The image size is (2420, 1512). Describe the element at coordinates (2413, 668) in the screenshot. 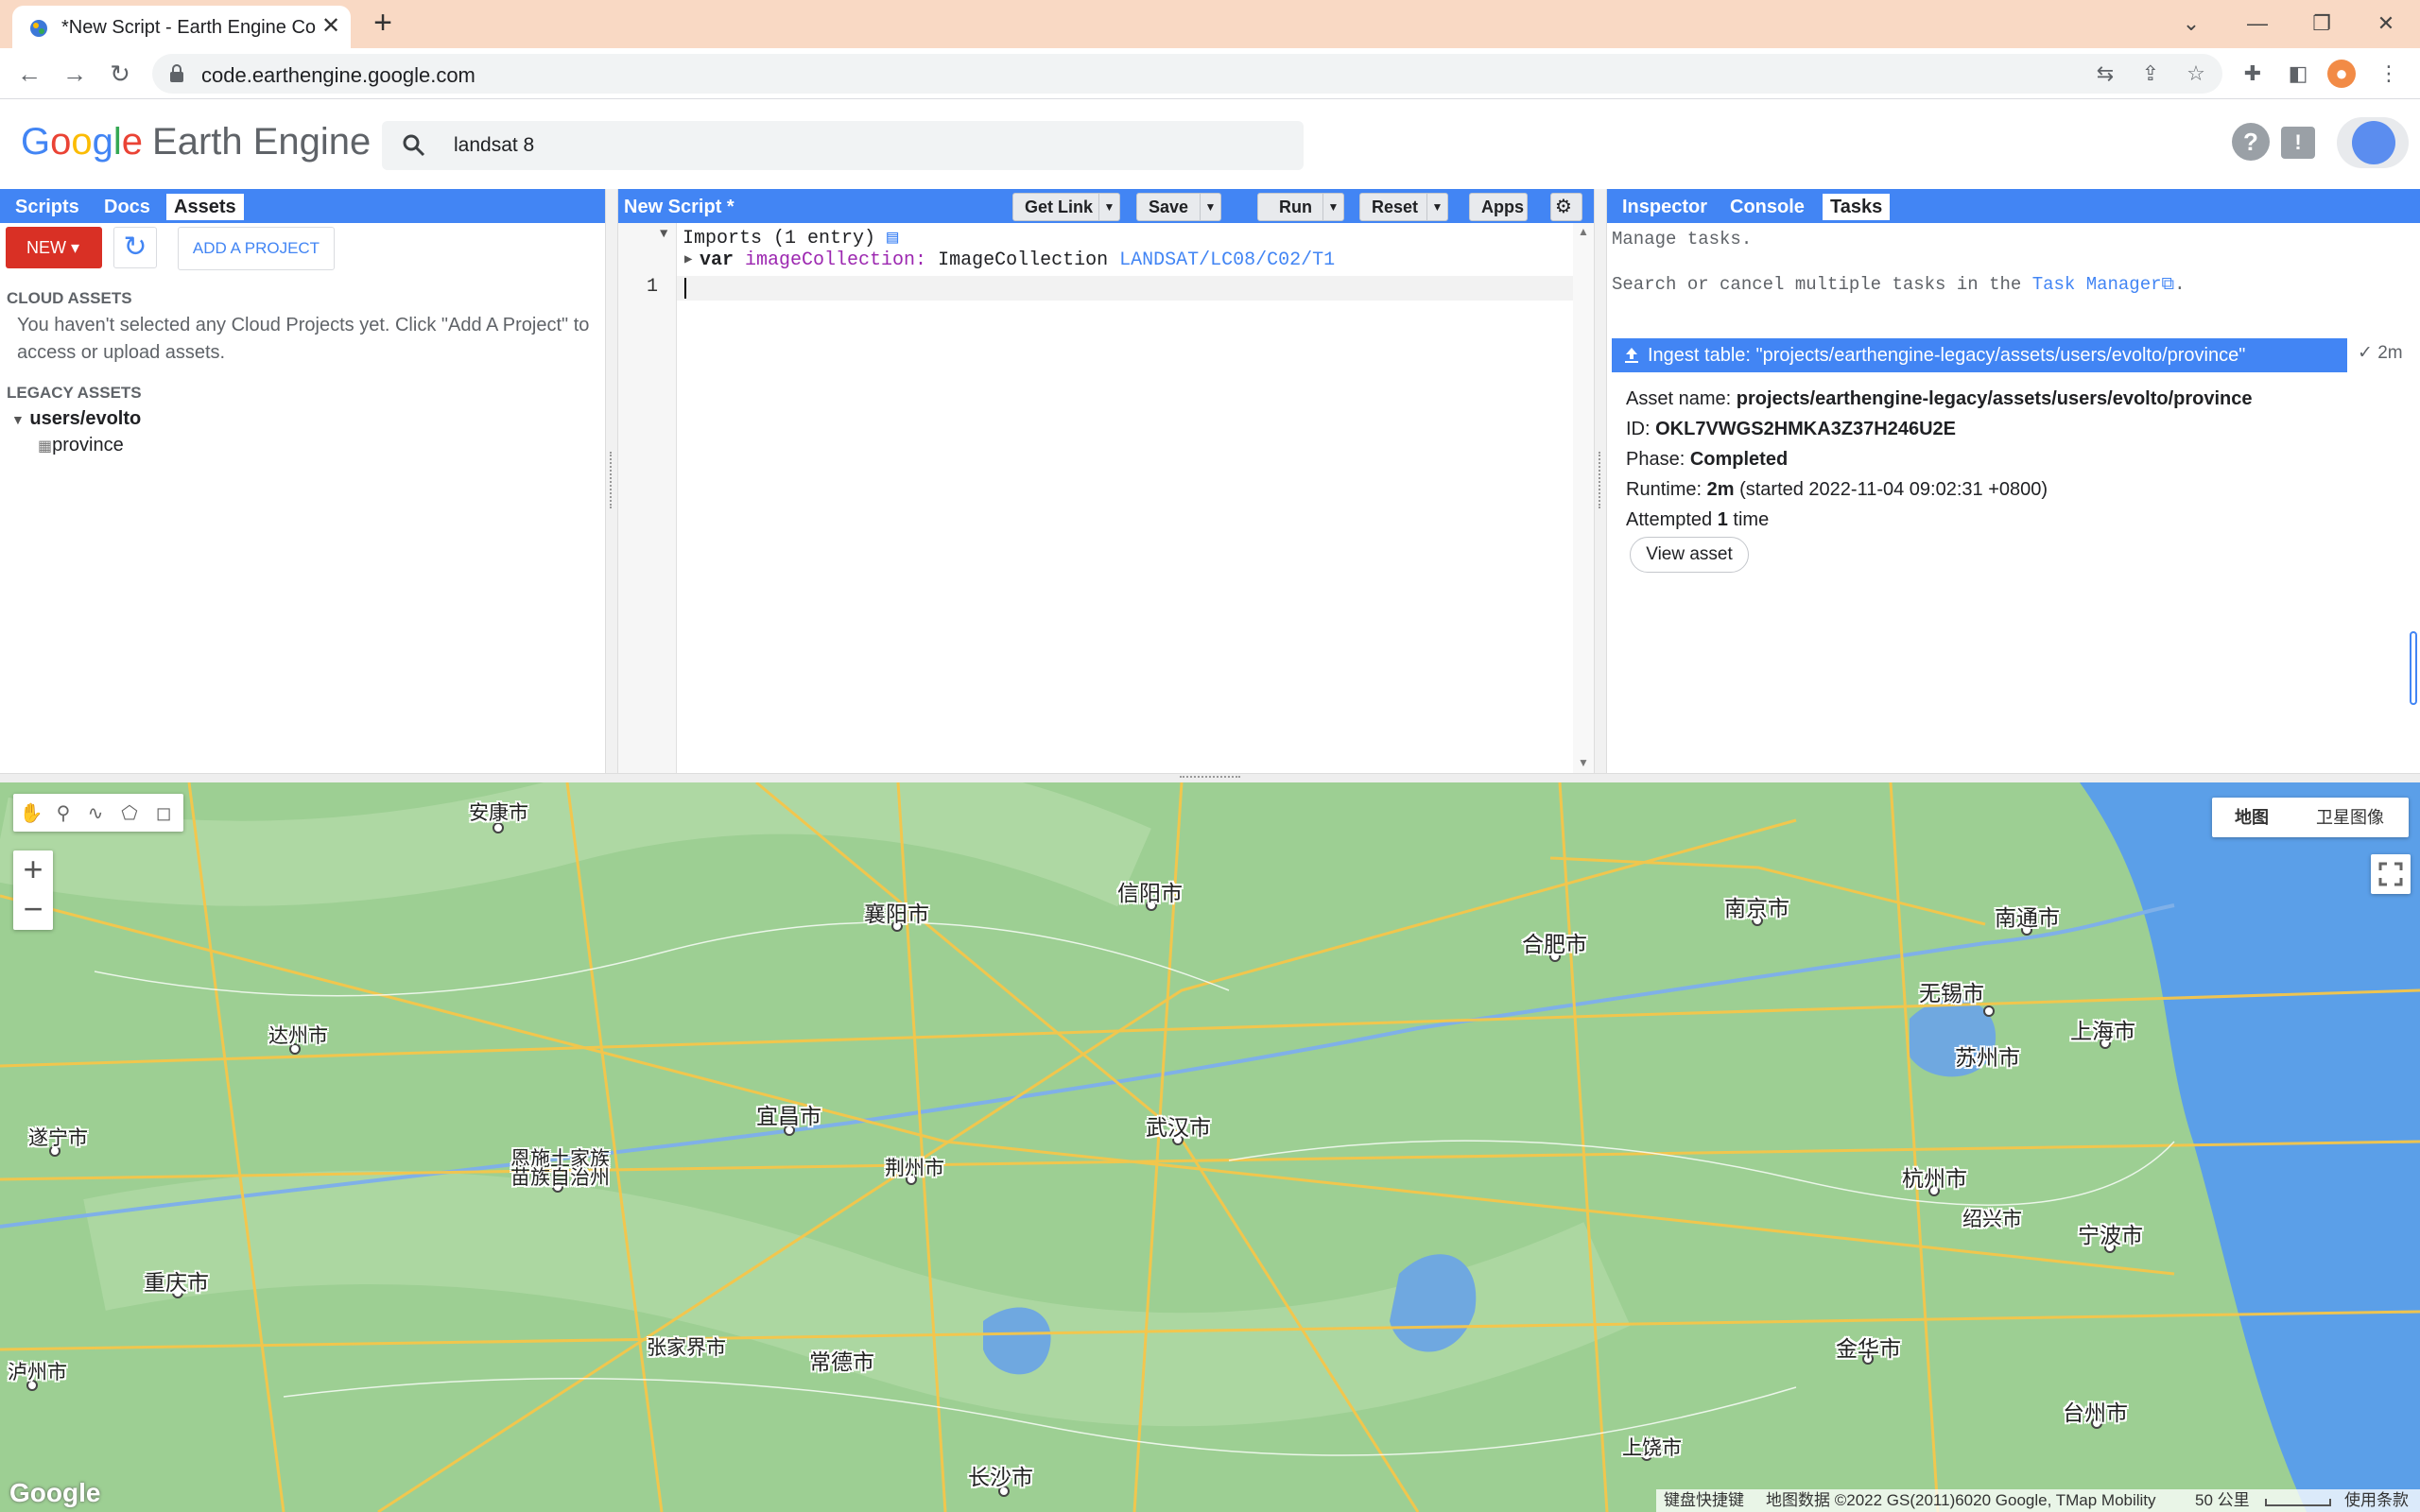

I see `scrollbar-thumb` at that location.